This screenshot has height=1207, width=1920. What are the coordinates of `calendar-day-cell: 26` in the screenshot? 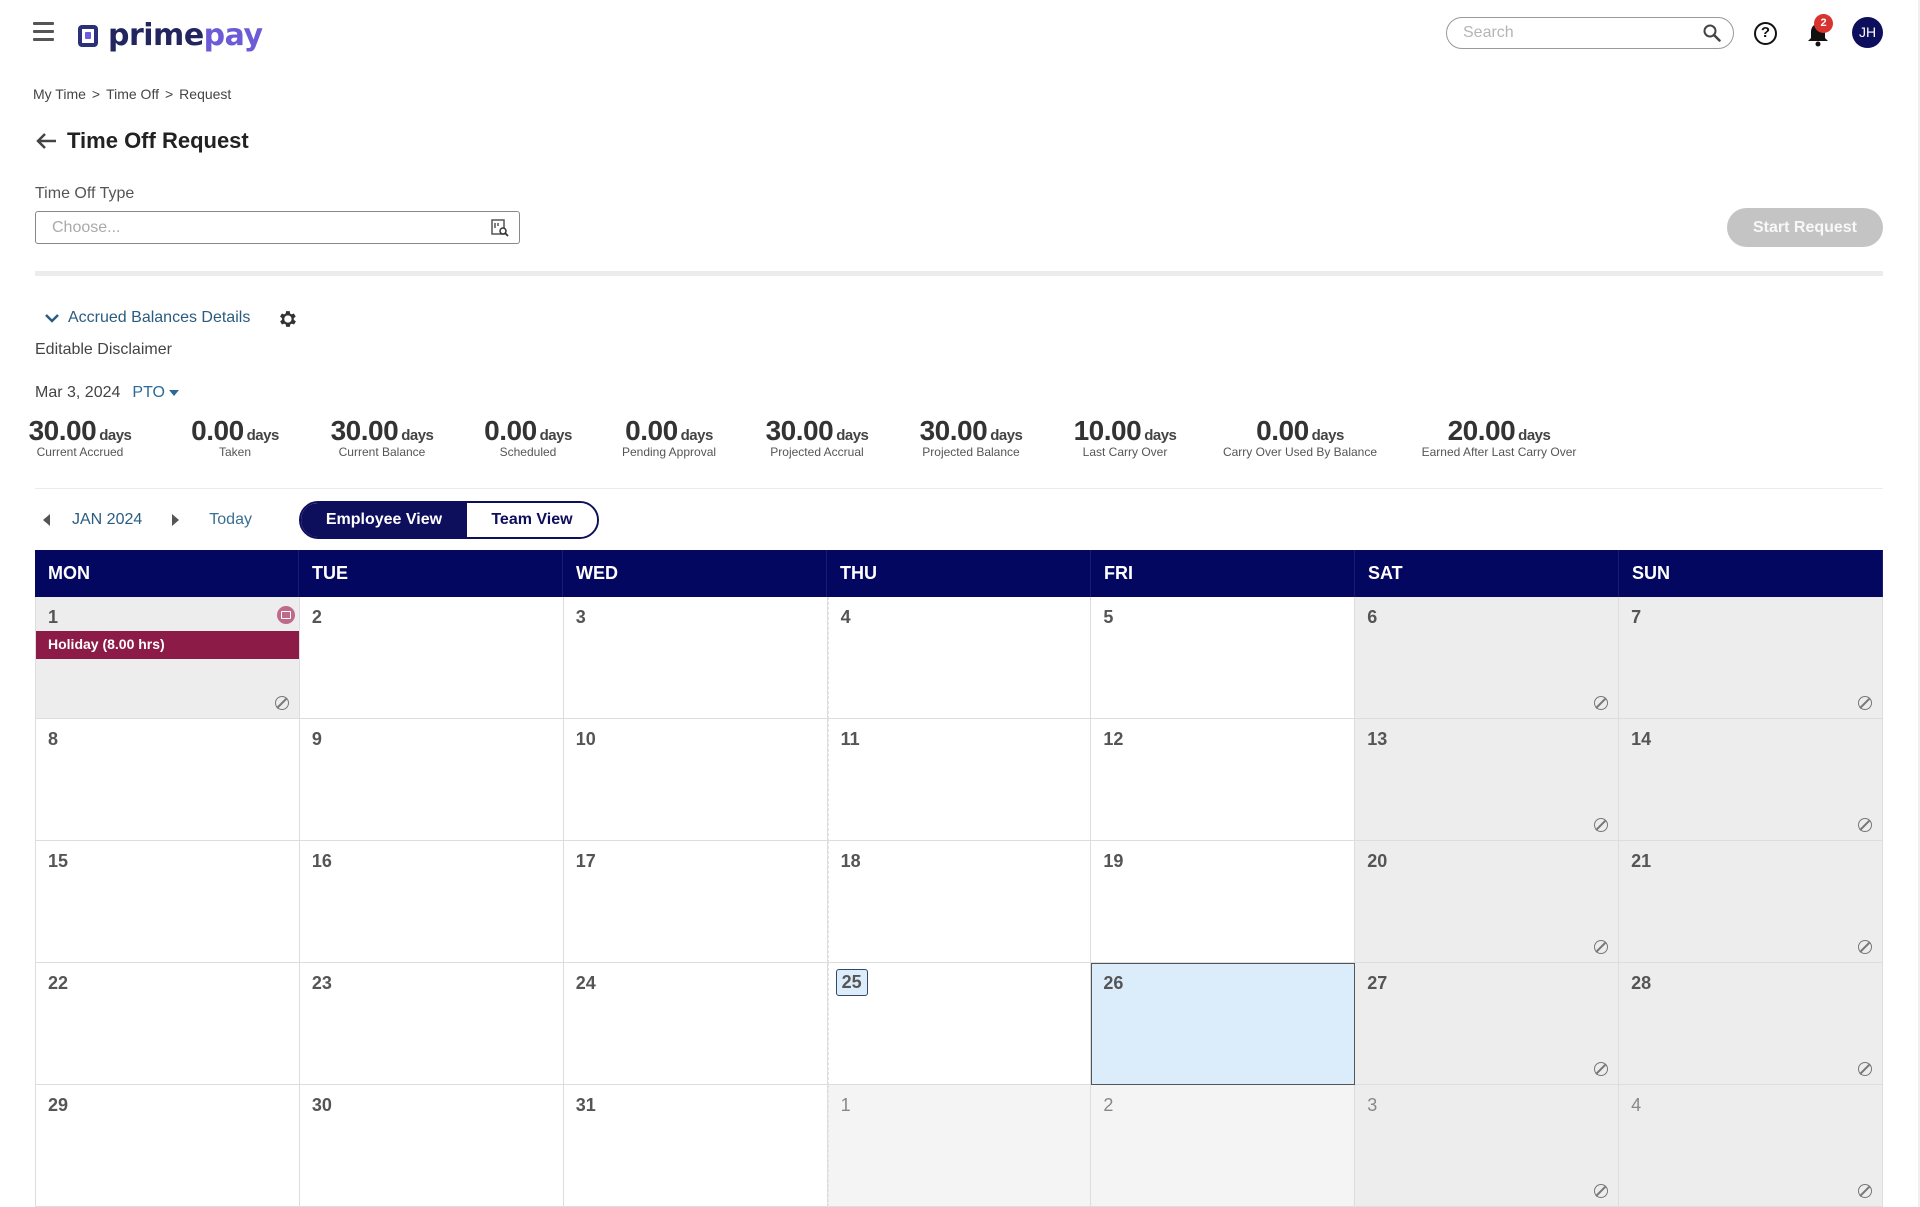 It's located at (1223, 1024).